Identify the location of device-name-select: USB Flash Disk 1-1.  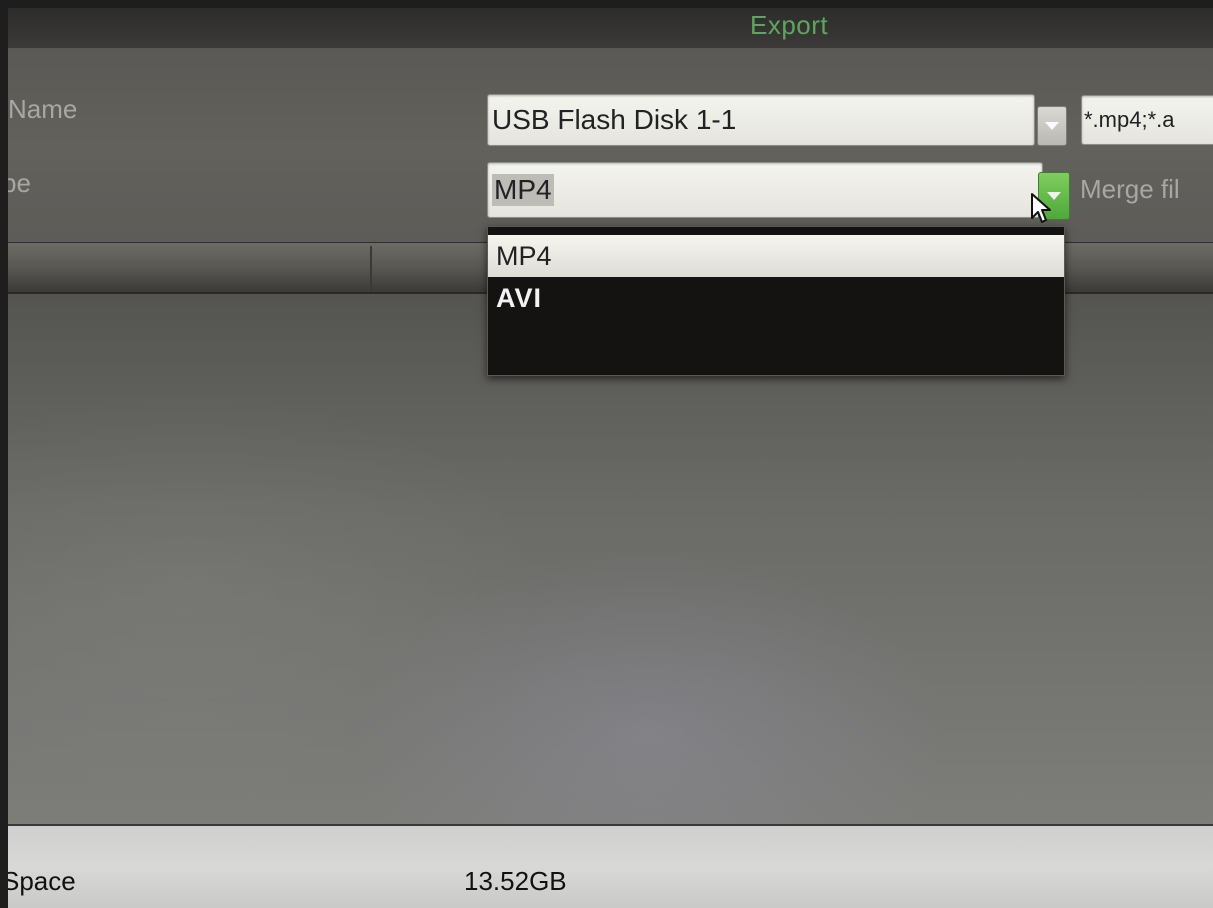
(761, 120).